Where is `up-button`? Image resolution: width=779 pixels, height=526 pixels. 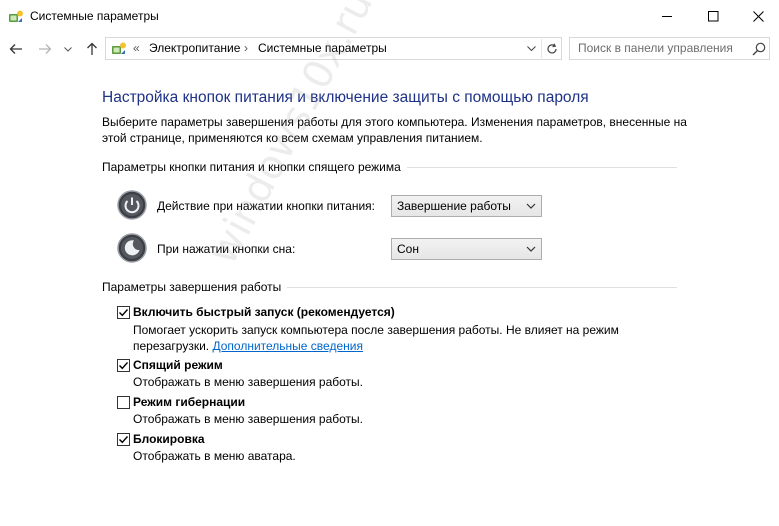 up-button is located at coordinates (92, 49).